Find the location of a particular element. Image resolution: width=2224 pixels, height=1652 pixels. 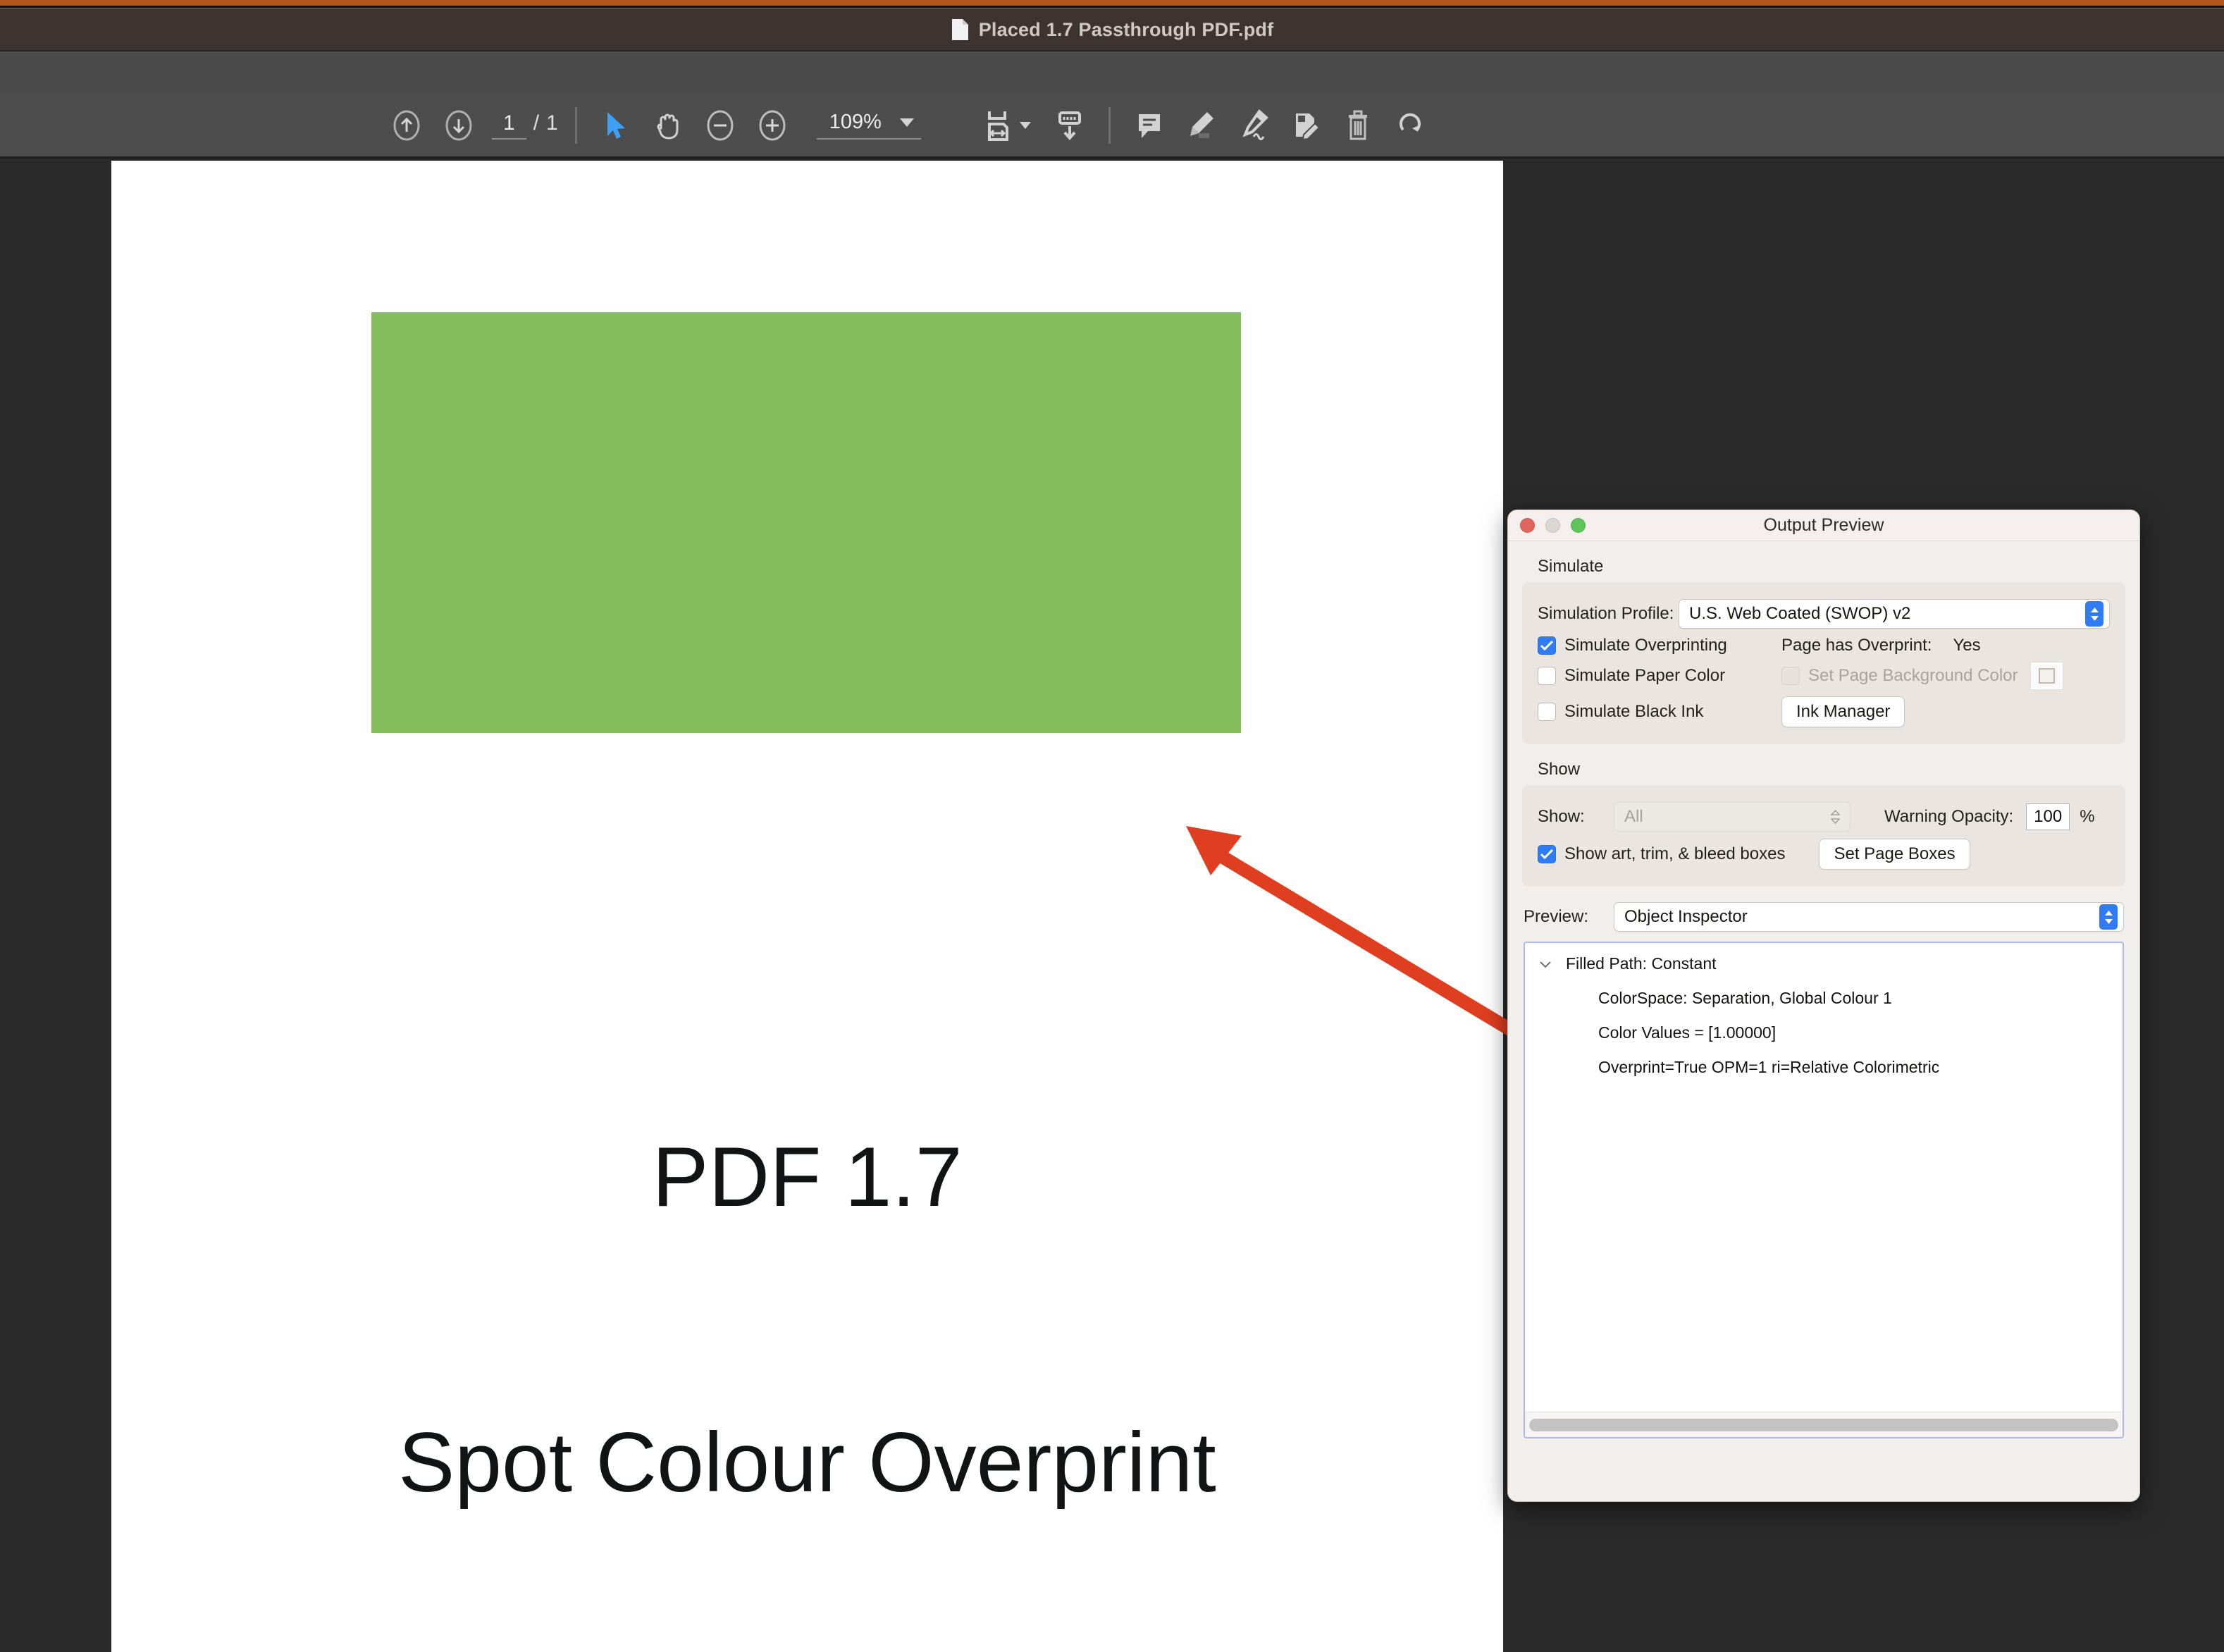

show-select: All is located at coordinates (1732, 817).